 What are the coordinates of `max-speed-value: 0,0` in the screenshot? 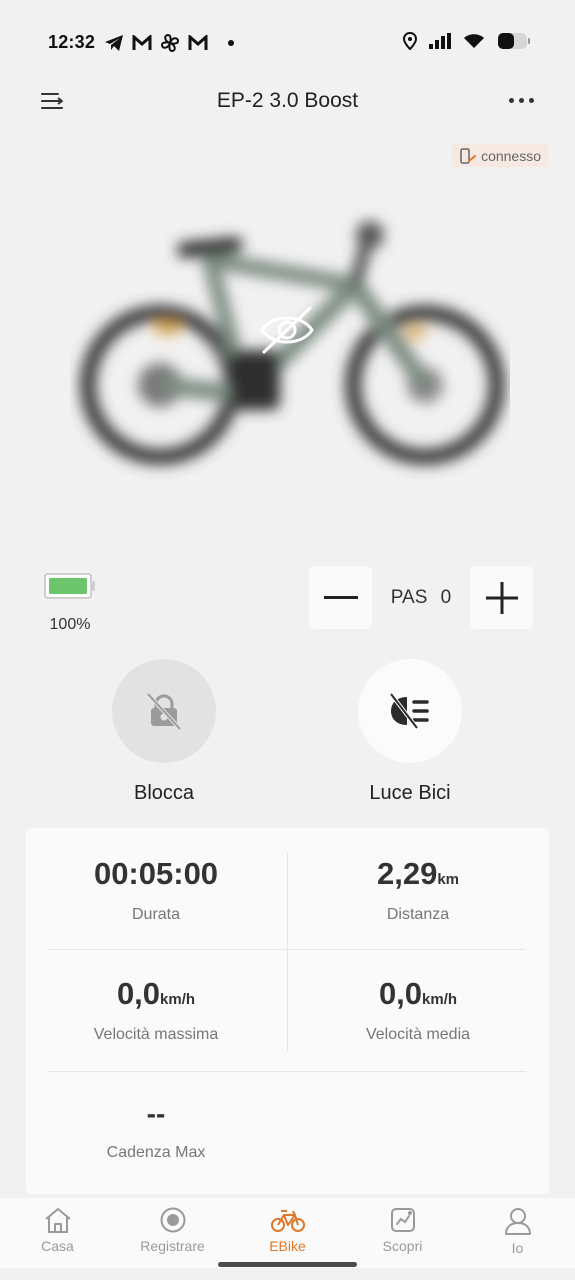 It's located at (138, 993).